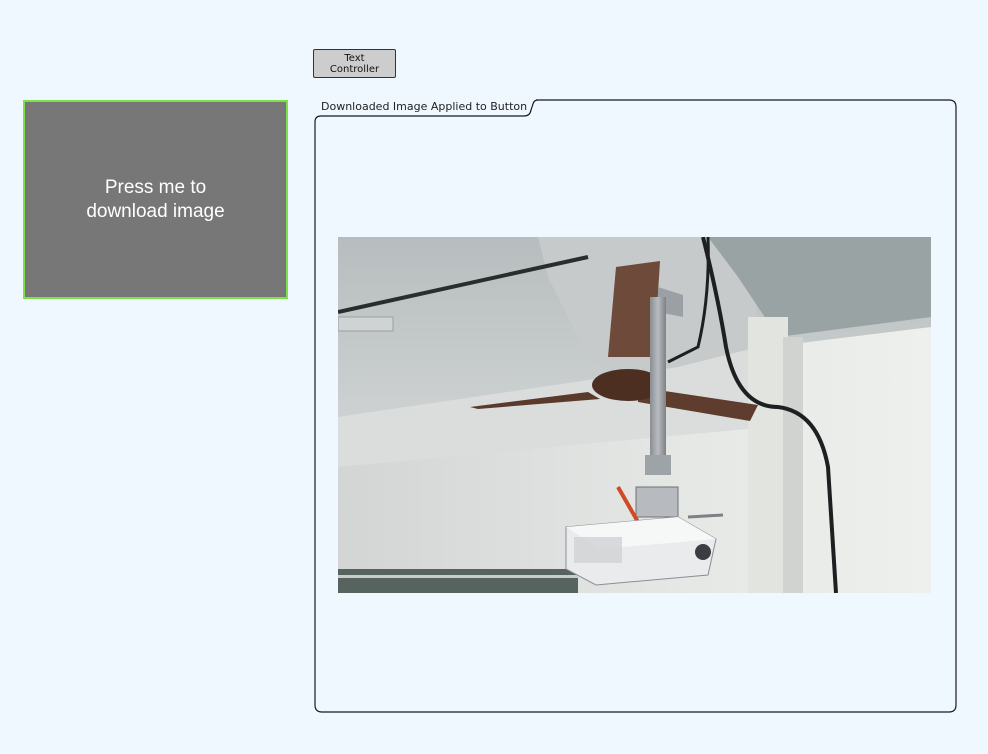 The image size is (988, 754). Describe the element at coordinates (424, 106) in the screenshot. I see `group-box-header: Downloaded Image Applied to Button` at that location.